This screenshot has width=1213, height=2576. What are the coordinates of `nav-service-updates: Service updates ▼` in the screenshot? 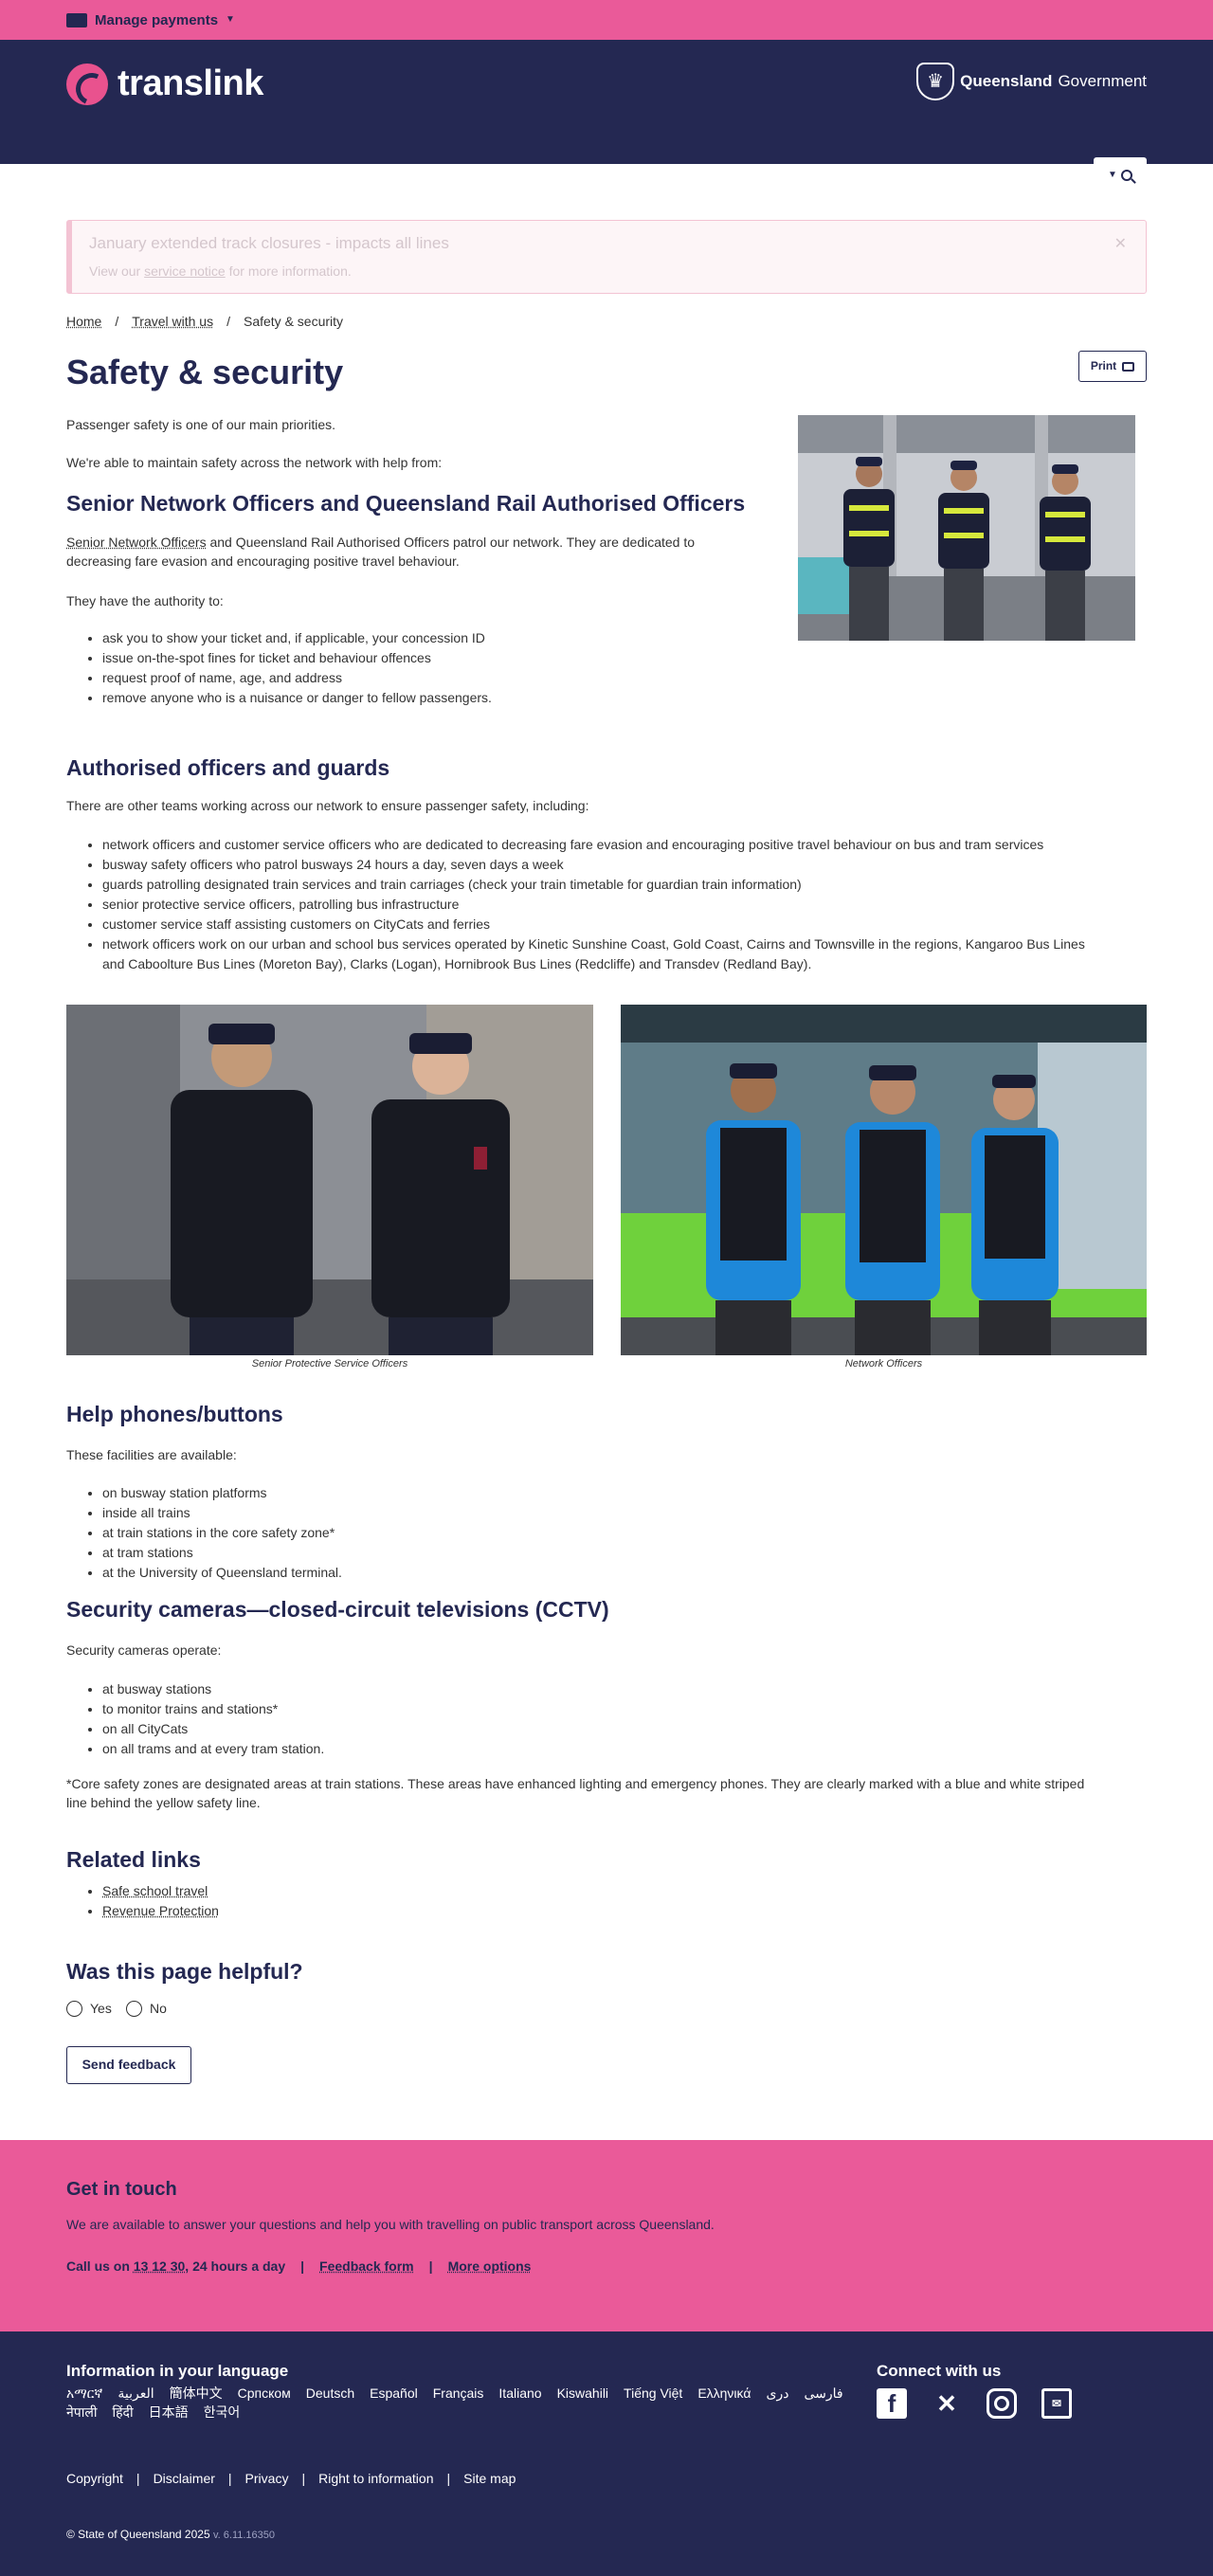 It's located at (350, 176).